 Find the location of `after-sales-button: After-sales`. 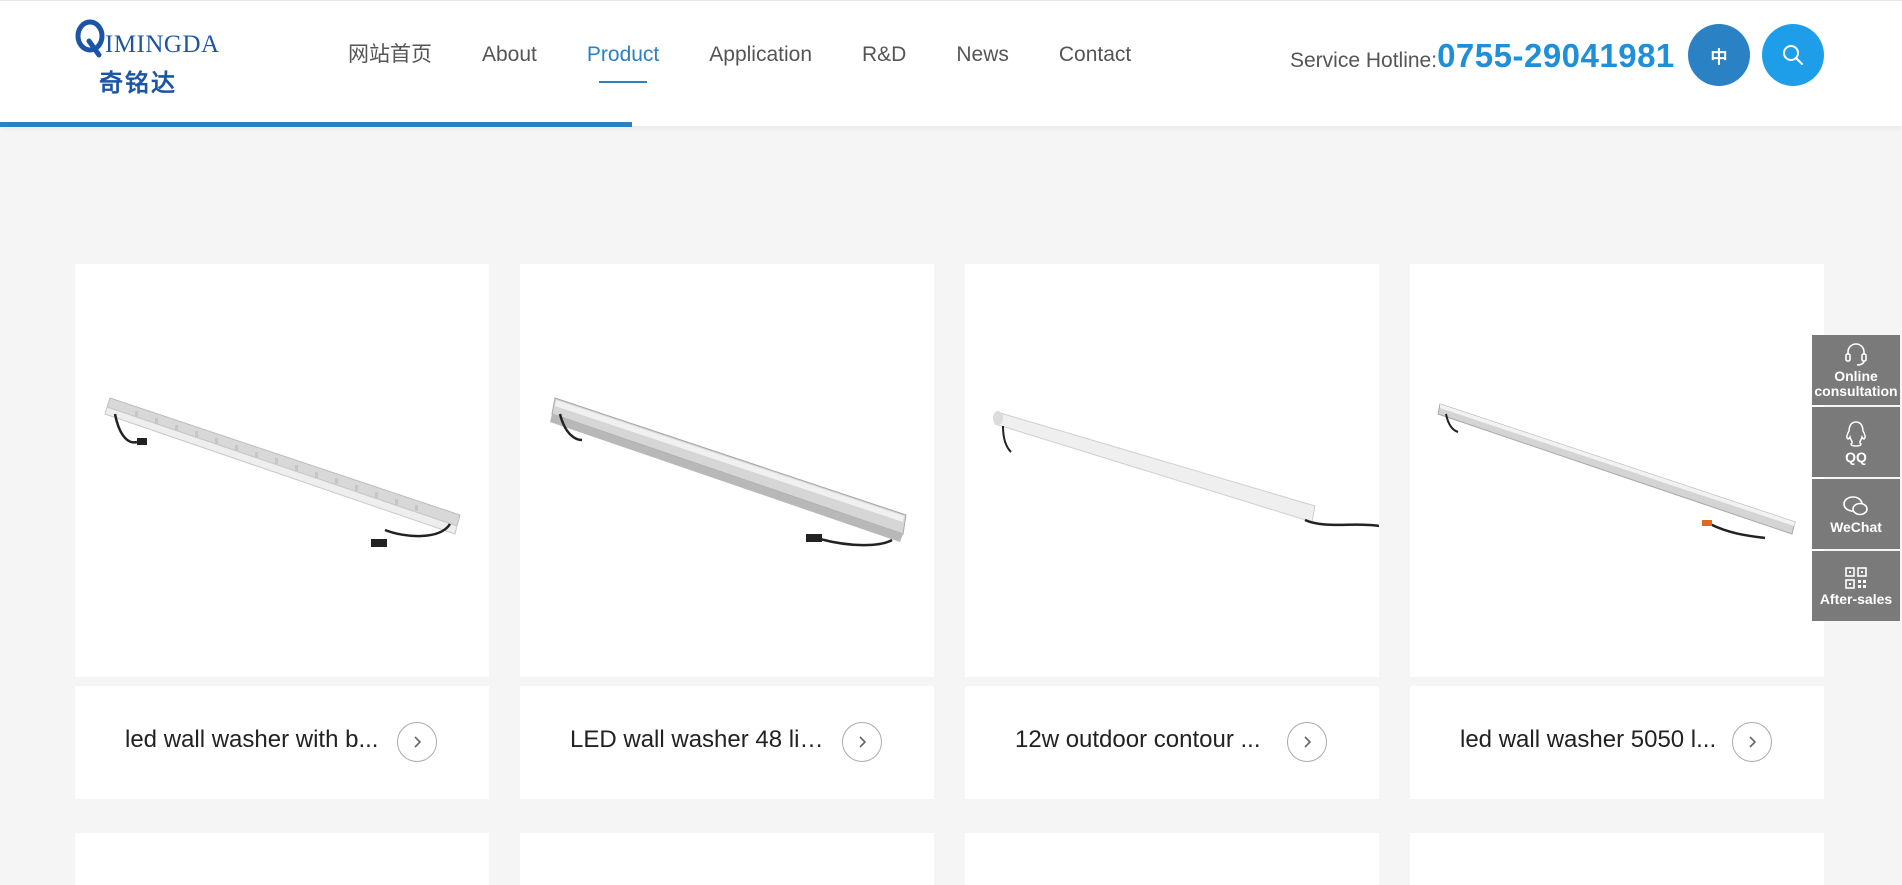

after-sales-button: After-sales is located at coordinates (1856, 586).